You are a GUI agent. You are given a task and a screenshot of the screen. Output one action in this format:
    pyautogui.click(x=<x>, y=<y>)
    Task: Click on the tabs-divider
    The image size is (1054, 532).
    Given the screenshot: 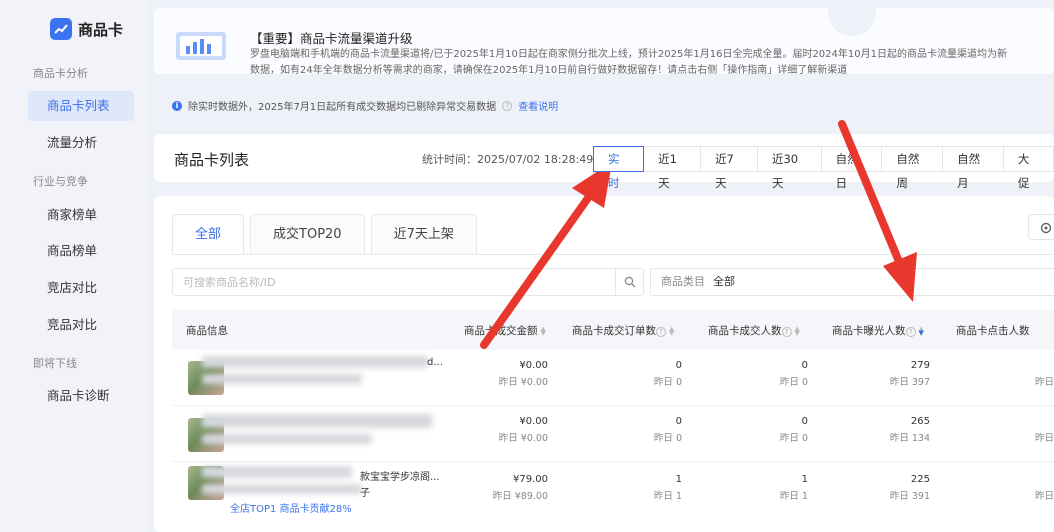 What is the action you would take?
    pyautogui.click(x=612, y=254)
    